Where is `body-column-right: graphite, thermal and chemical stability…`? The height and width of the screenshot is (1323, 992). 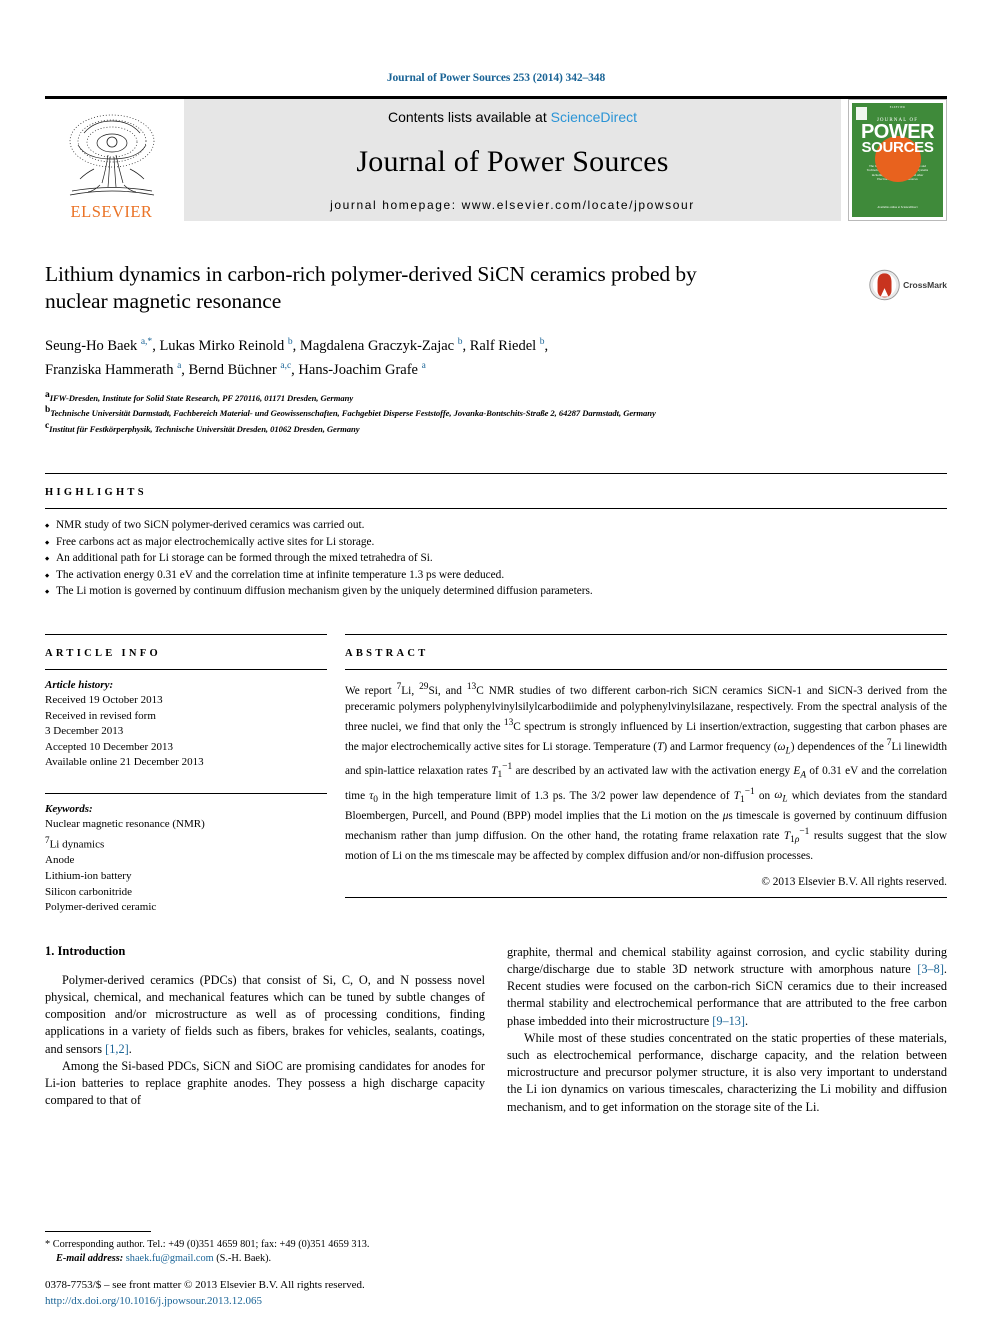
body-column-right: graphite, thermal and chemical stability… is located at coordinates (727, 1030).